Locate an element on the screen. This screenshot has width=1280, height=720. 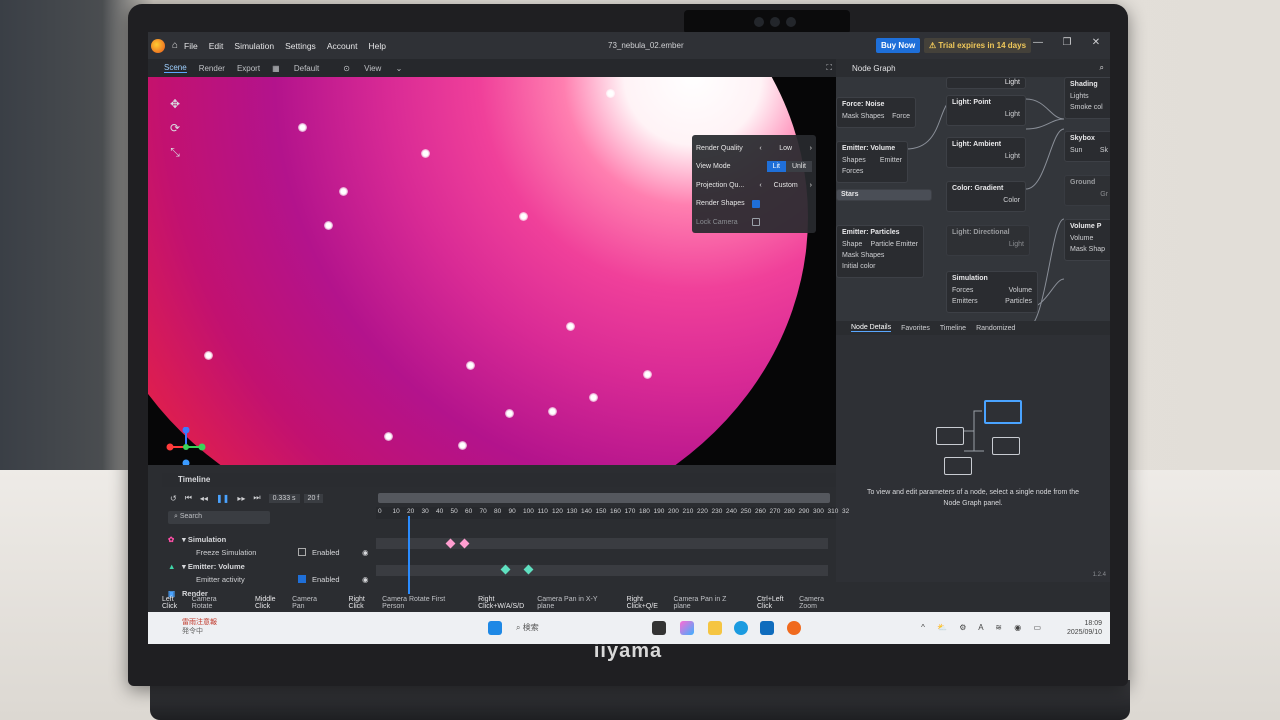
render-quality-label: Render Quality is located at coordinates (719, 148).